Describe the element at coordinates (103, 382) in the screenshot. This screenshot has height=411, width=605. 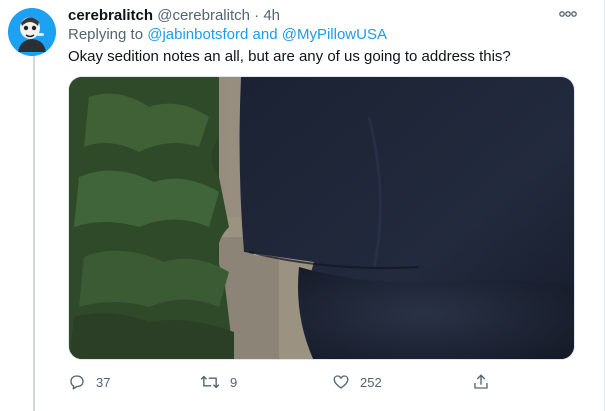
I see `reply-count: 37` at that location.